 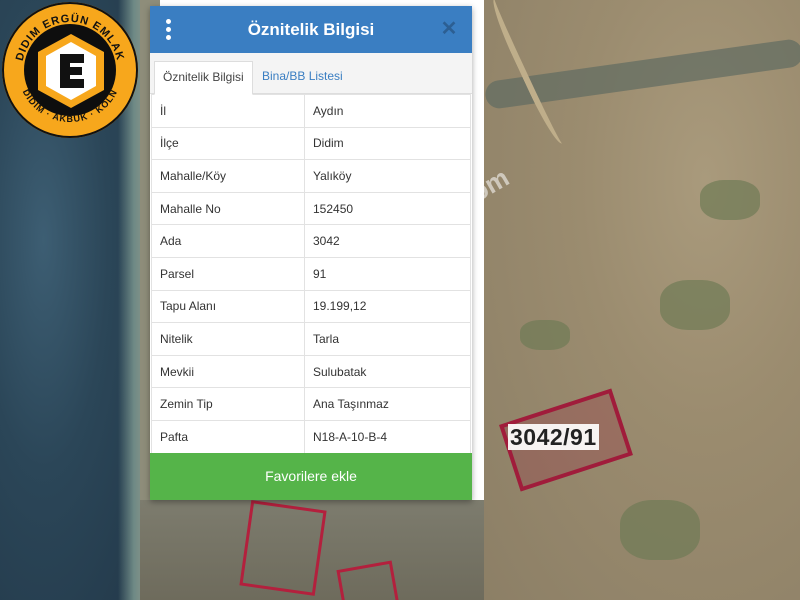 I want to click on company-logo: DIDIM ERGÜN EMLAK DIDIM · AKBÜK · KÖLN, so click(x=70, y=70).